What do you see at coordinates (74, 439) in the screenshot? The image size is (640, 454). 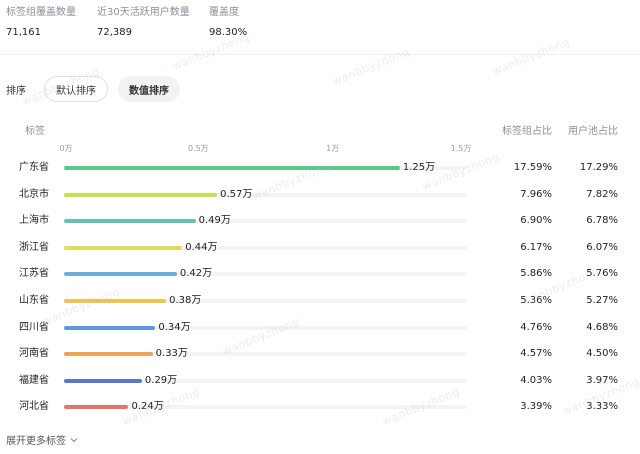 I see `chevron-down-icon` at bounding box center [74, 439].